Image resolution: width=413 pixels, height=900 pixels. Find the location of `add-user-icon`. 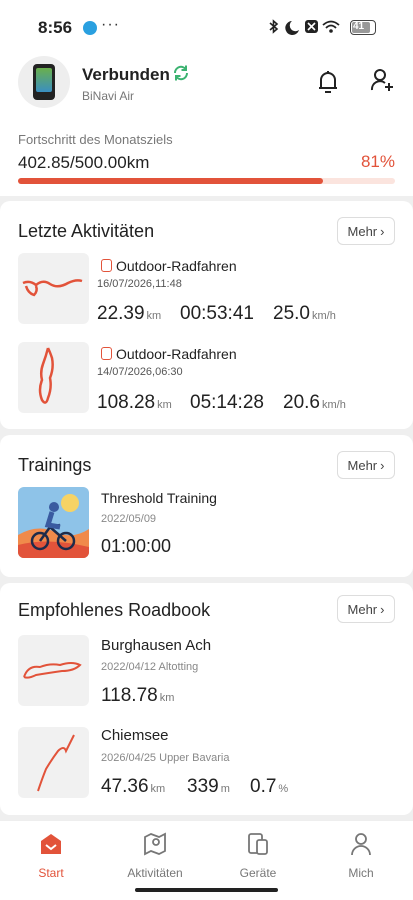

add-user-icon is located at coordinates (382, 81).